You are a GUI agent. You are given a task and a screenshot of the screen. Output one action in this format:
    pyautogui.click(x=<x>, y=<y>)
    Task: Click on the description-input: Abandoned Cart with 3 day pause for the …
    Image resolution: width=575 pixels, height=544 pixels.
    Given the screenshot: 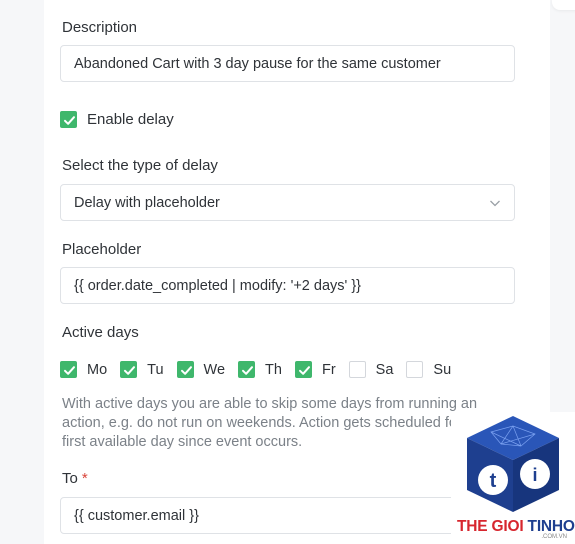 What is the action you would take?
    pyautogui.click(x=287, y=63)
    